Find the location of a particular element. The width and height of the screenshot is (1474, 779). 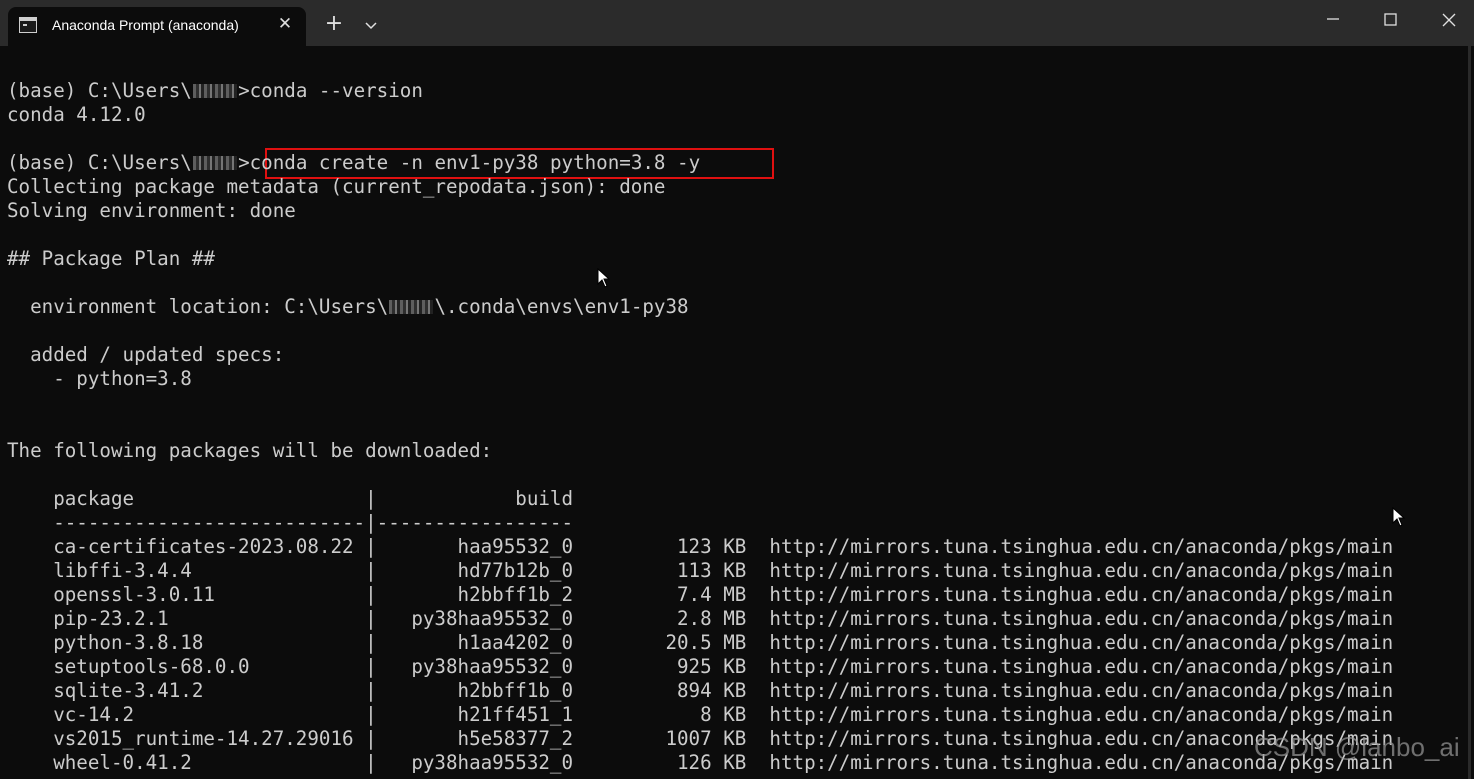

terminal-text: Solving environment: done is located at coordinates (151, 210).